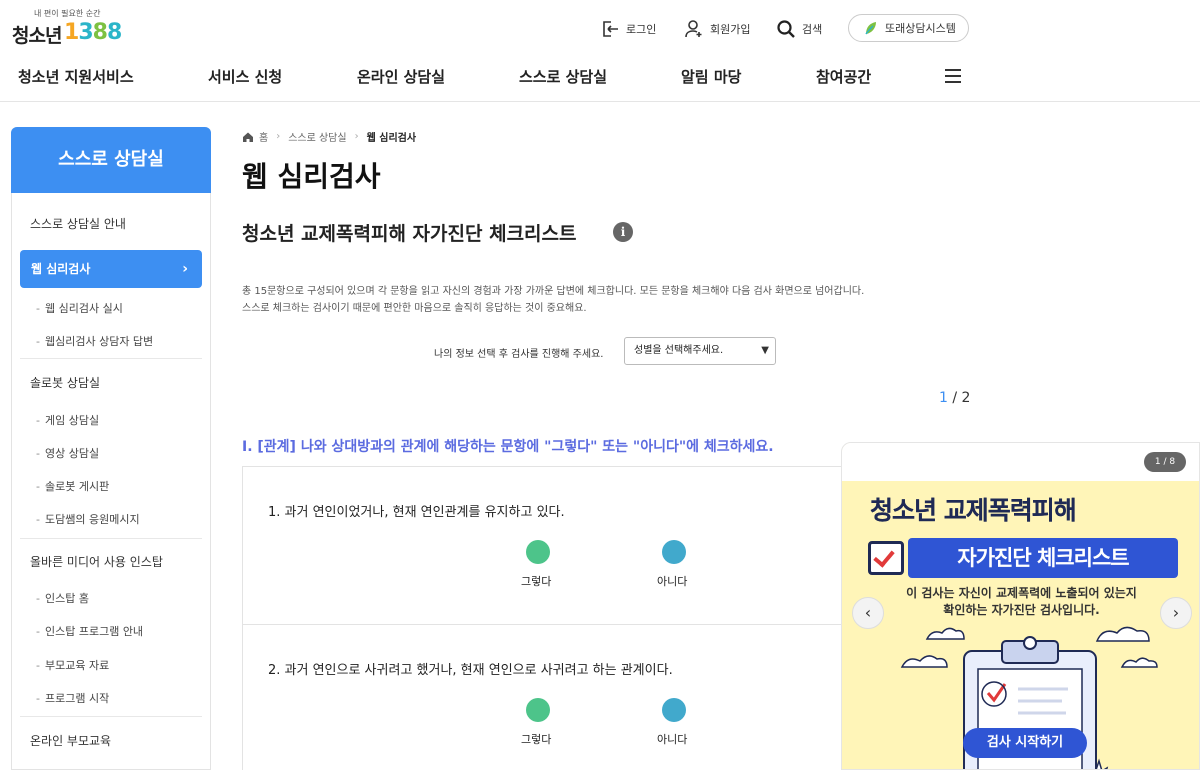 The height and width of the screenshot is (770, 1200). What do you see at coordinates (552, 545) in the screenshot?
I see `question-item: 1. 과거 연인이었거나, 현재 연인관계를 유지하고 있다. 그렇다 아니다` at bounding box center [552, 545].